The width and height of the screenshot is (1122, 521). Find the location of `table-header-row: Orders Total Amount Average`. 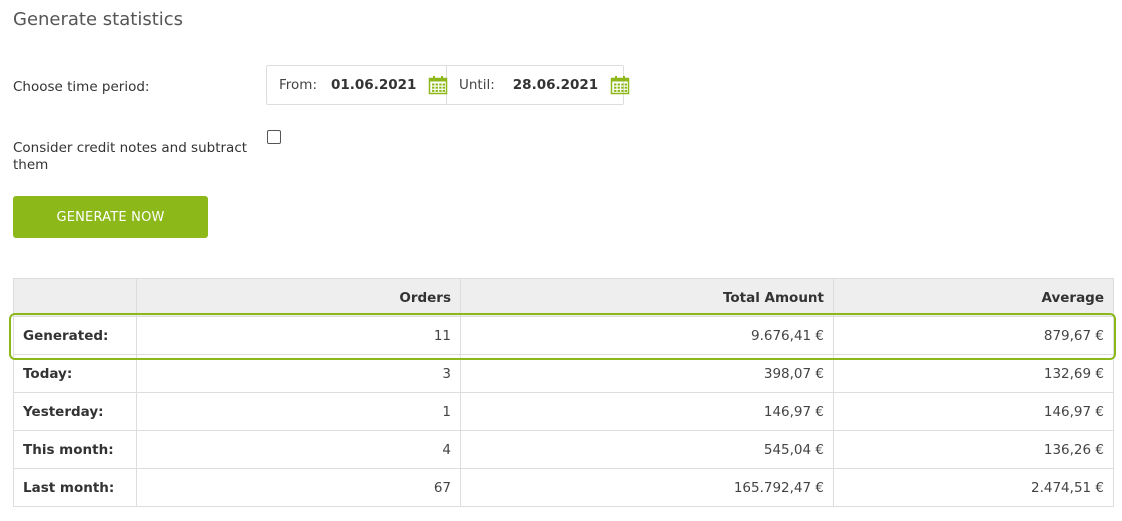

table-header-row: Orders Total Amount Average is located at coordinates (563, 297).